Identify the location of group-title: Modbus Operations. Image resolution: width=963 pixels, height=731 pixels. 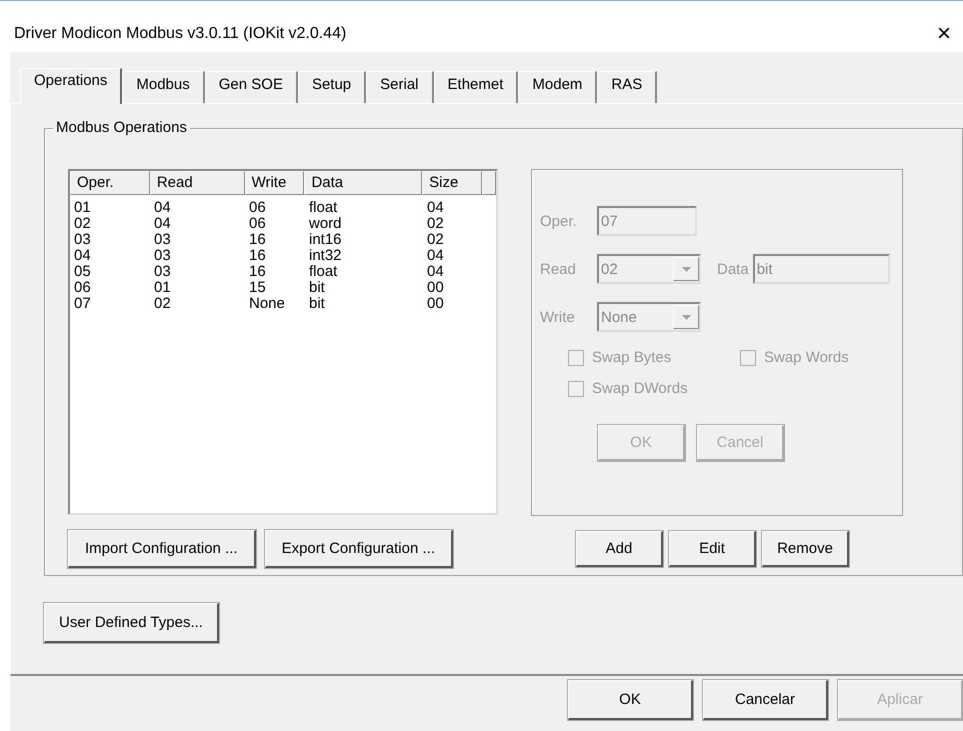
(121, 127).